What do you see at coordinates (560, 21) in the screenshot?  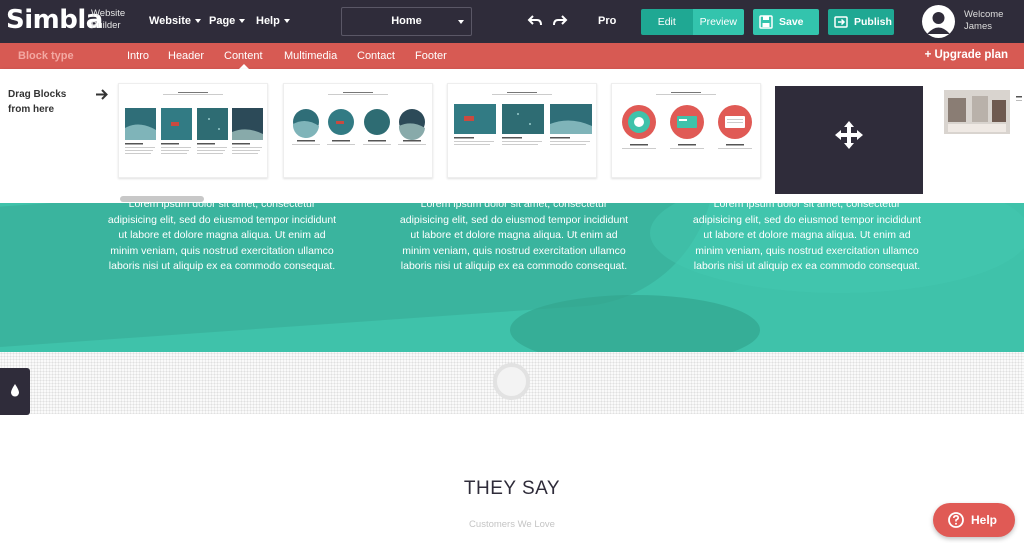 I see `redo-icon` at bounding box center [560, 21].